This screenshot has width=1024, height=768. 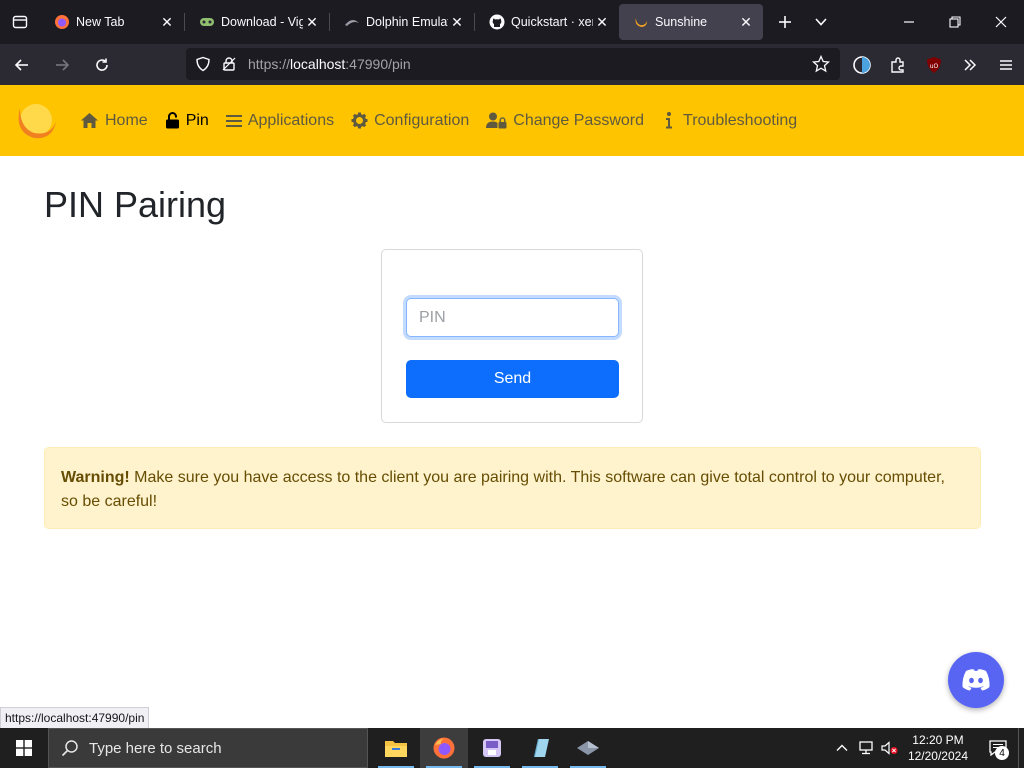 What do you see at coordinates (890, 748) in the screenshot?
I see `volume-muted-icon` at bounding box center [890, 748].